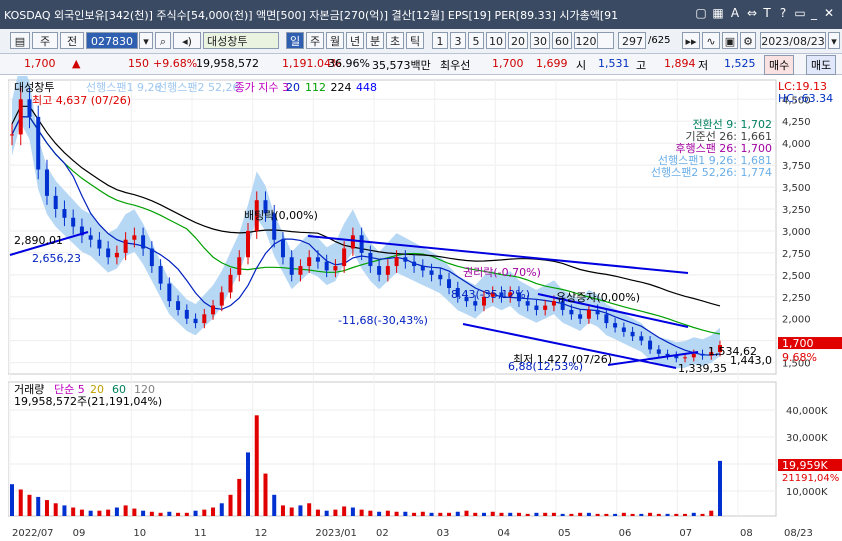  What do you see at coordinates (793, 40) in the screenshot?
I see `date-input: 2023/08/23` at bounding box center [793, 40].